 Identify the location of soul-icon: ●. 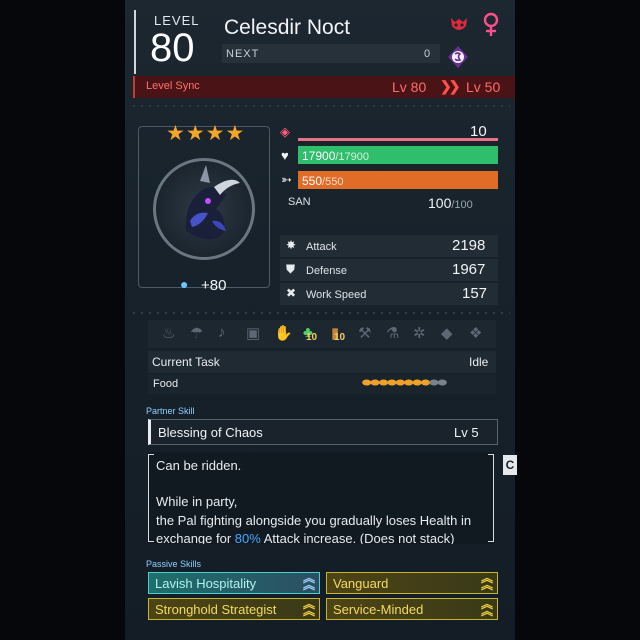
(184, 284).